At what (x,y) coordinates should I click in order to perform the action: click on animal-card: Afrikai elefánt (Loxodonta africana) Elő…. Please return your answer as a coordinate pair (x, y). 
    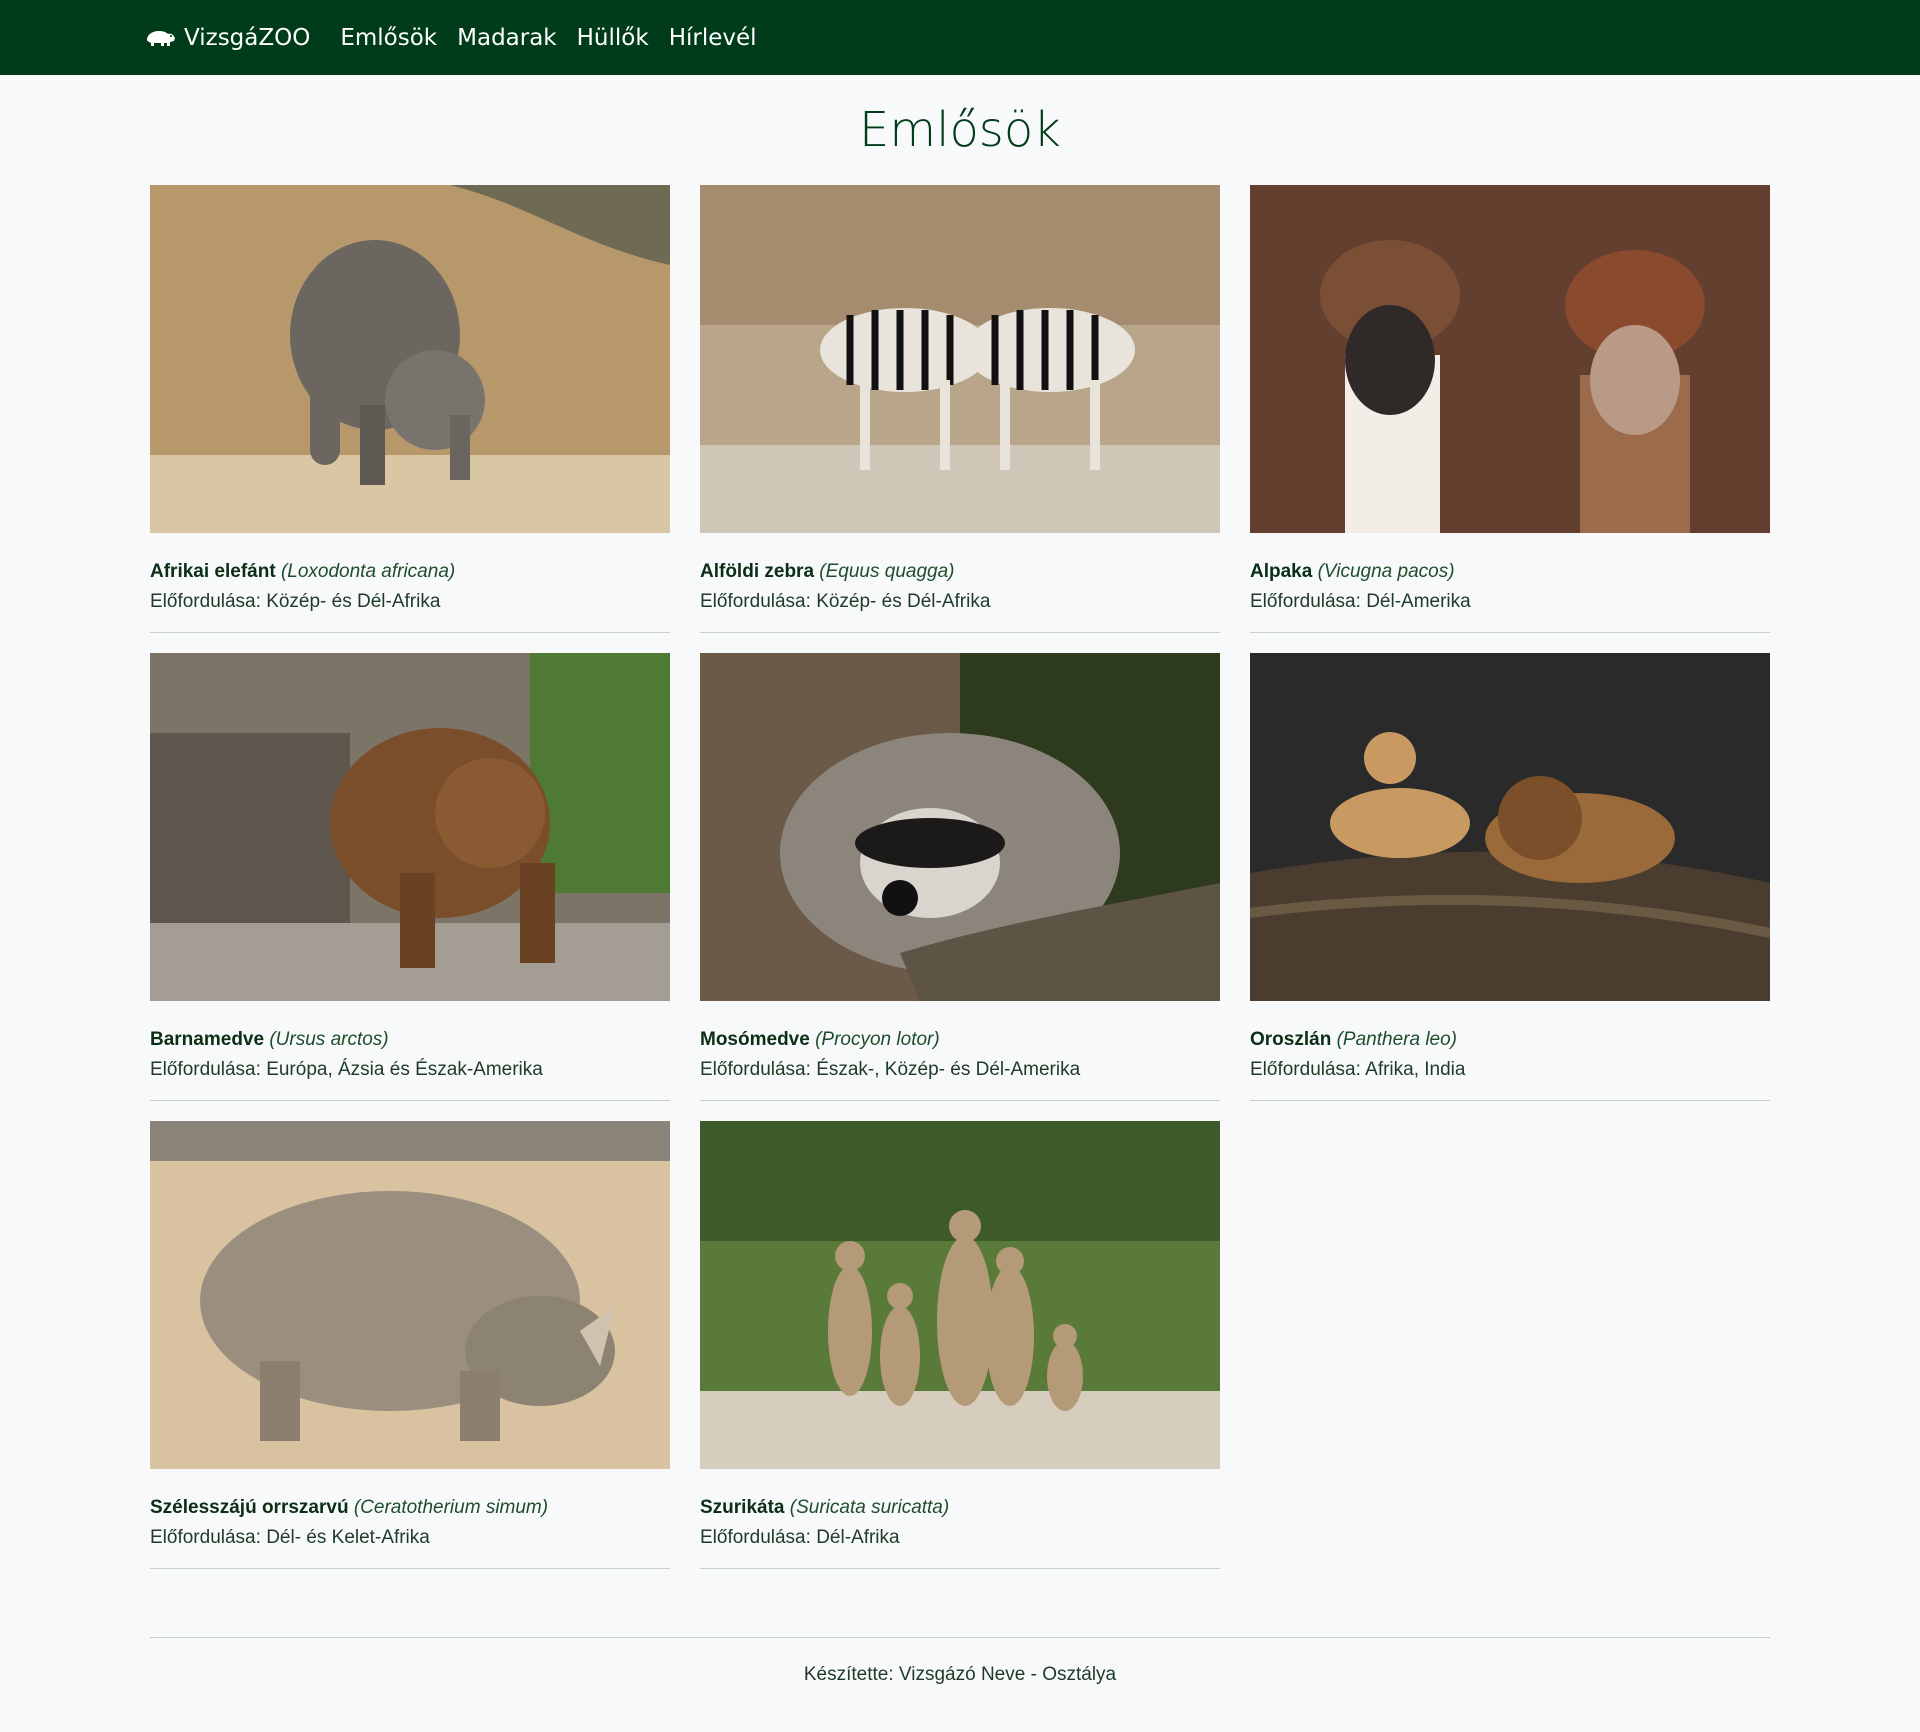
    Looking at the image, I should click on (410, 409).